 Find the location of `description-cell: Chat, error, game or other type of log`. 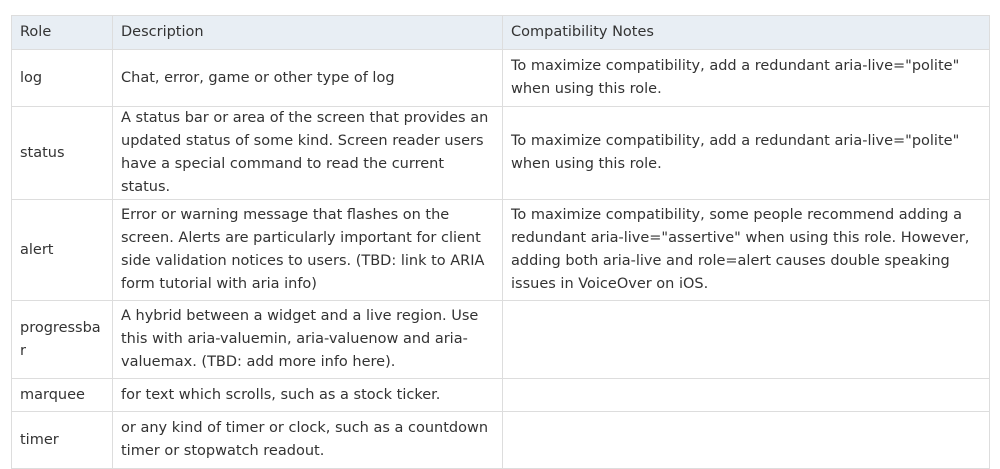

description-cell: Chat, error, game or other type of log is located at coordinates (307, 78).